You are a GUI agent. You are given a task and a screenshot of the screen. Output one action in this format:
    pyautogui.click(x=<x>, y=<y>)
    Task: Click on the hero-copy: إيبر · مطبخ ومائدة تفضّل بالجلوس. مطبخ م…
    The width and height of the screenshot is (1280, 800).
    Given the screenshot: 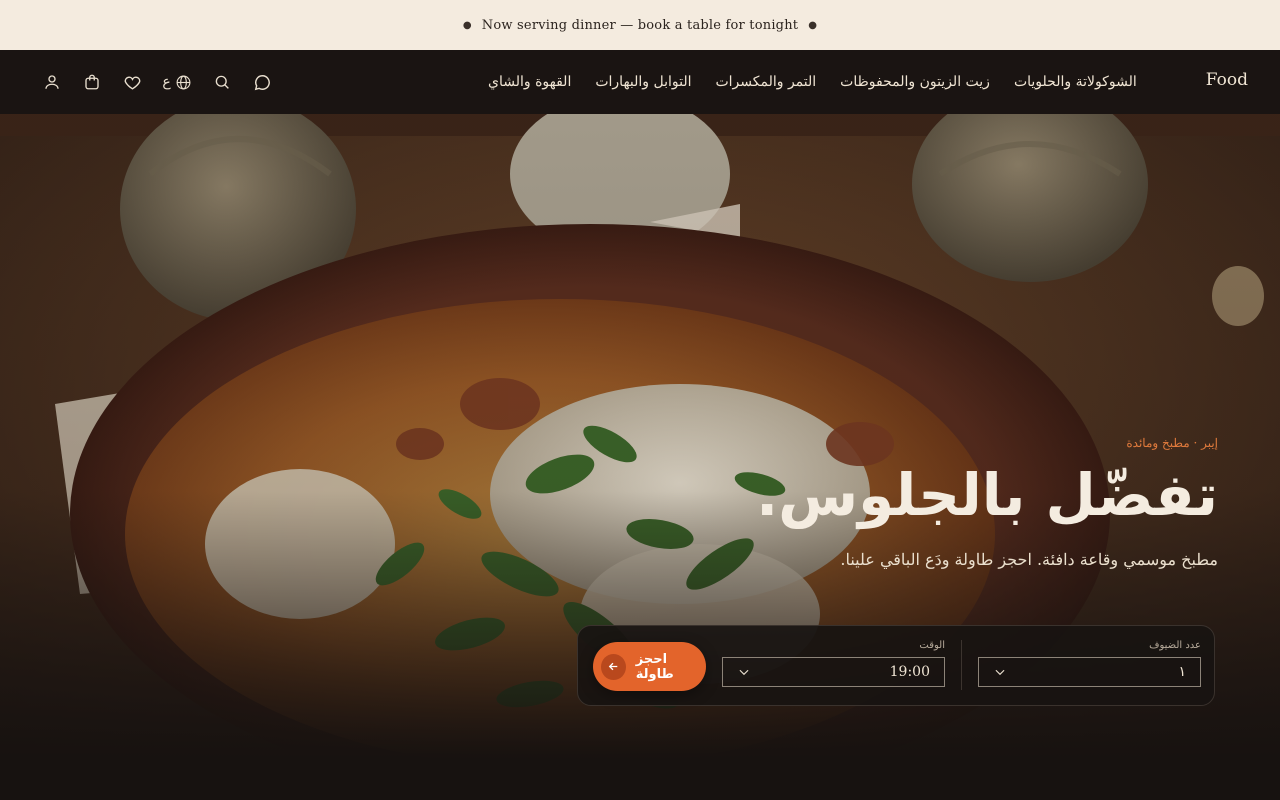 What is the action you would take?
    pyautogui.click(x=987, y=502)
    